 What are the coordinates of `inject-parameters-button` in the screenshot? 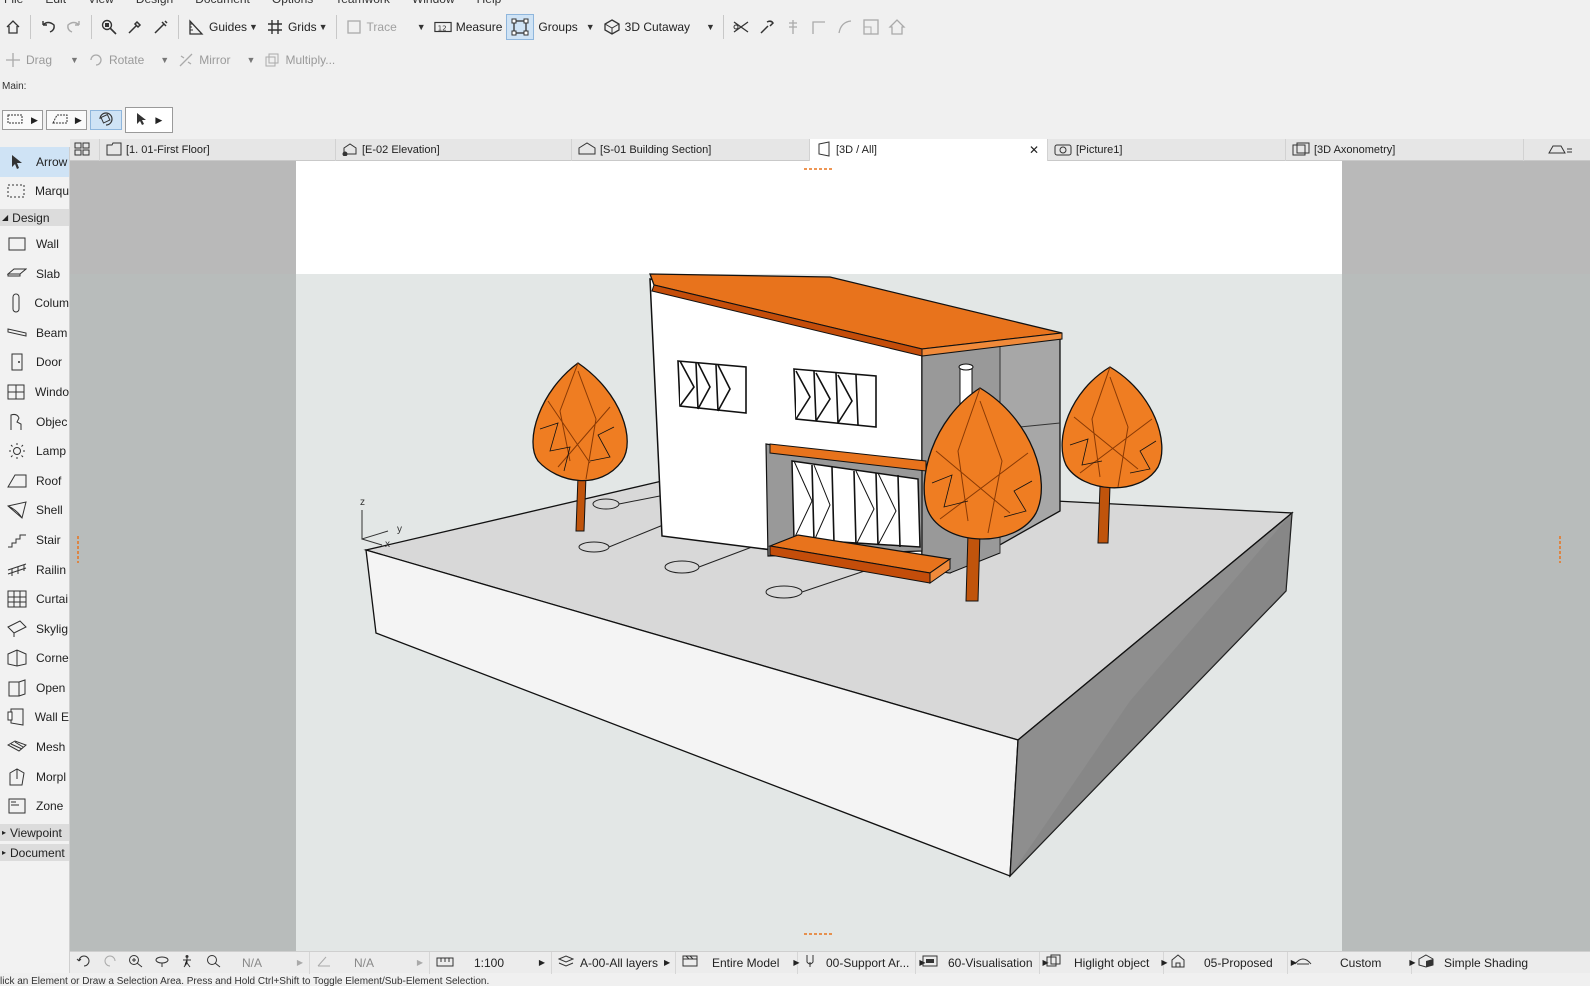 It's located at (161, 27).